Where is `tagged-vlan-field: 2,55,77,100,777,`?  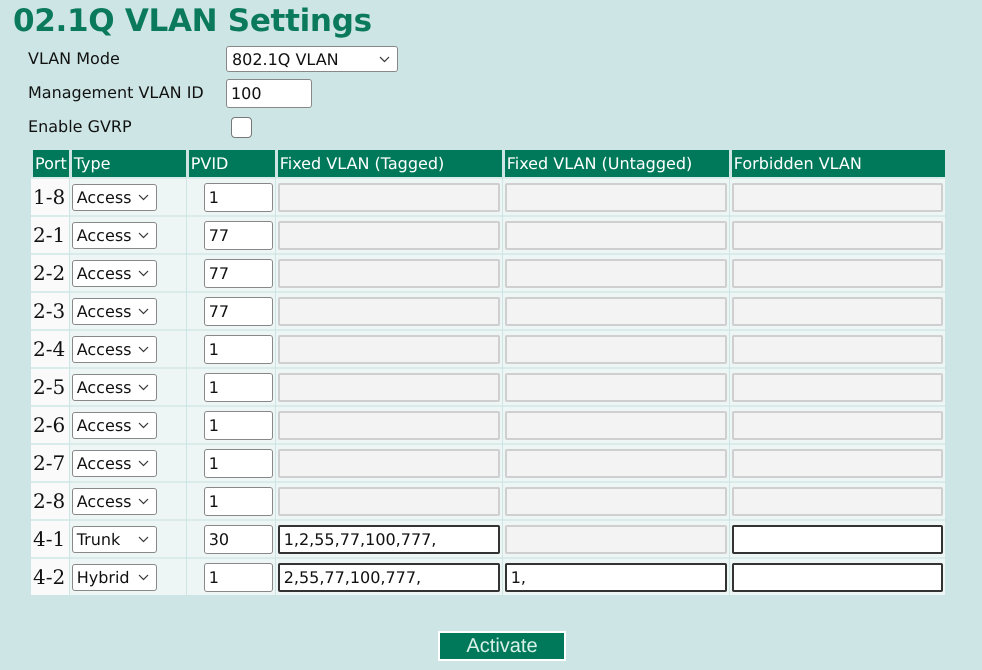
tagged-vlan-field: 2,55,77,100,777, is located at coordinates (389, 577).